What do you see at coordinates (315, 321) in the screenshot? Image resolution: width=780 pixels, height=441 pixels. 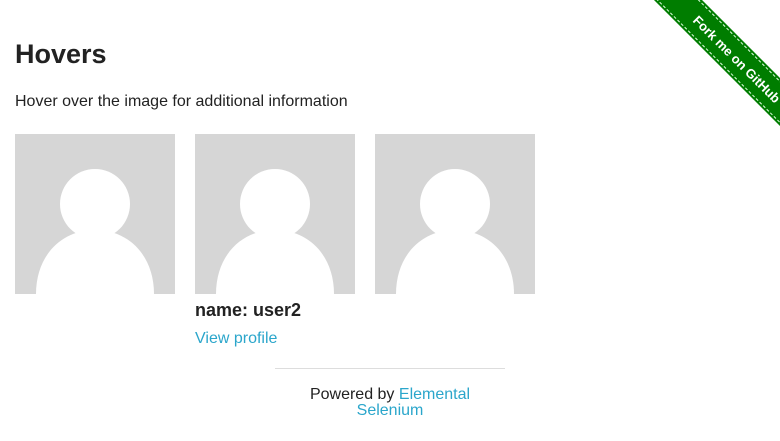 I see `figure-caption: name: user2 View profile` at bounding box center [315, 321].